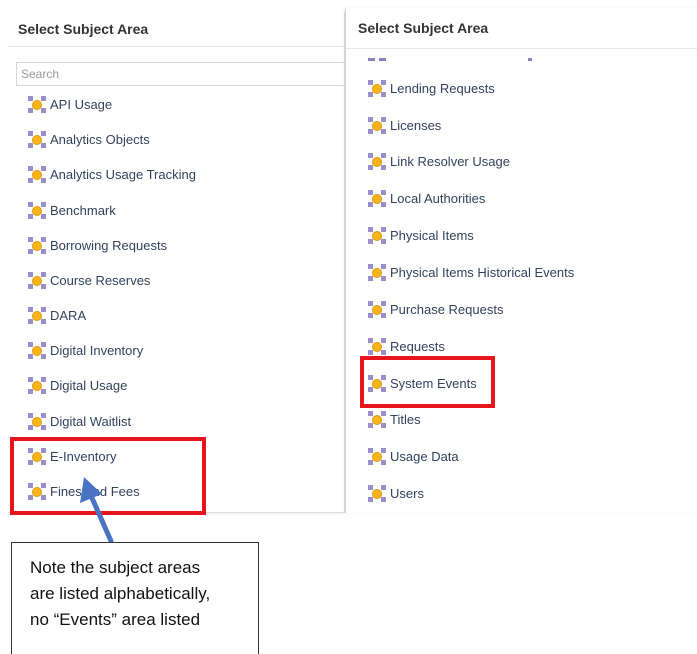  Describe the element at coordinates (417, 346) in the screenshot. I see `subject-item-label: Requests` at that location.